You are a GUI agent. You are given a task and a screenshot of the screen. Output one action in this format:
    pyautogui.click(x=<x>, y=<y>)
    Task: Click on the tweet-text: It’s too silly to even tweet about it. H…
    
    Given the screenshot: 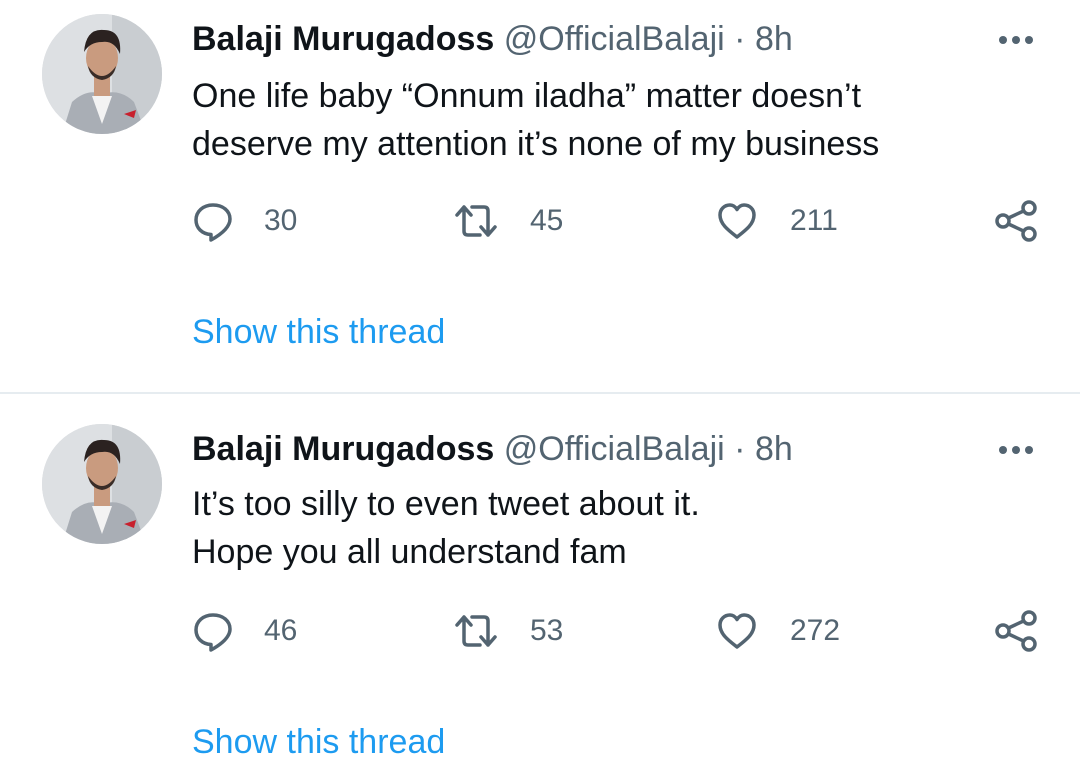 What is the action you would take?
    pyautogui.click(x=622, y=528)
    